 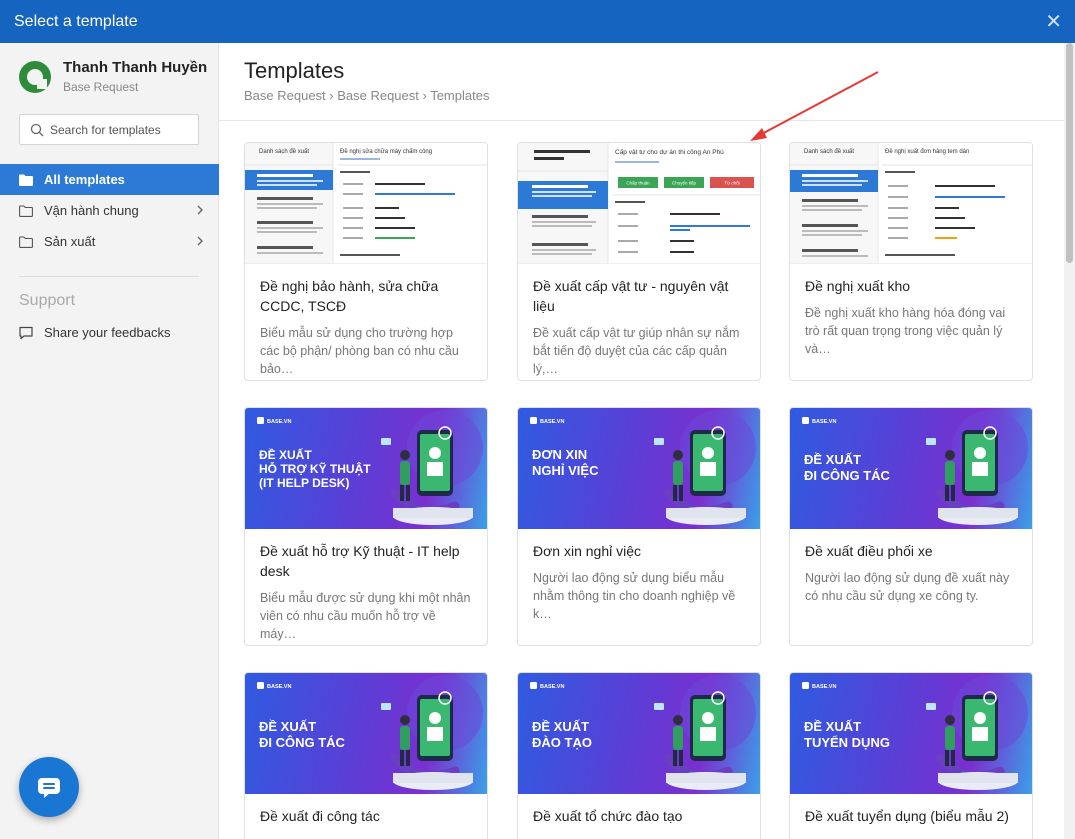 What do you see at coordinates (76, 21) in the screenshot?
I see `window-title: Select a template` at bounding box center [76, 21].